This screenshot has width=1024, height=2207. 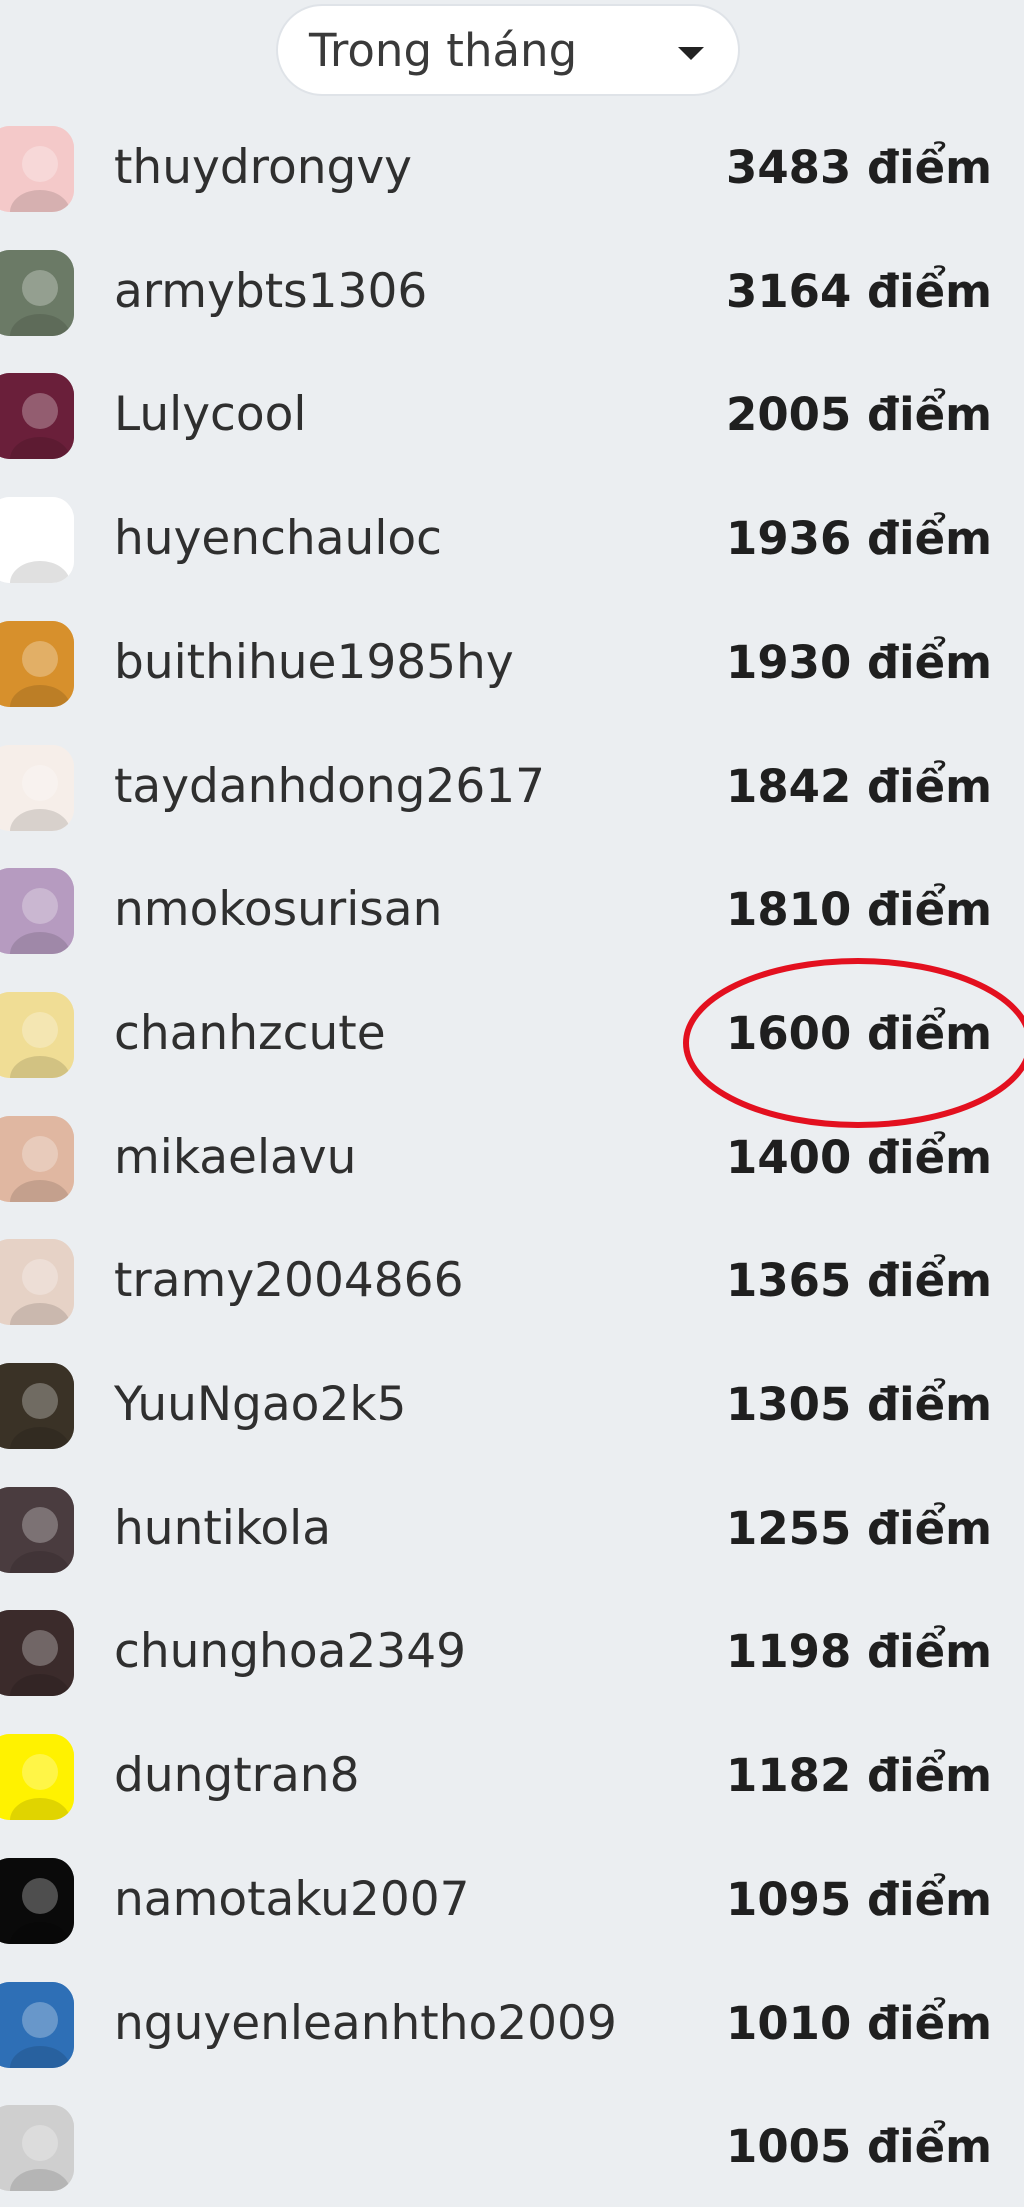 I want to click on leaderboard-row: chanhzcute 1600 điểm, so click(x=512, y=1035).